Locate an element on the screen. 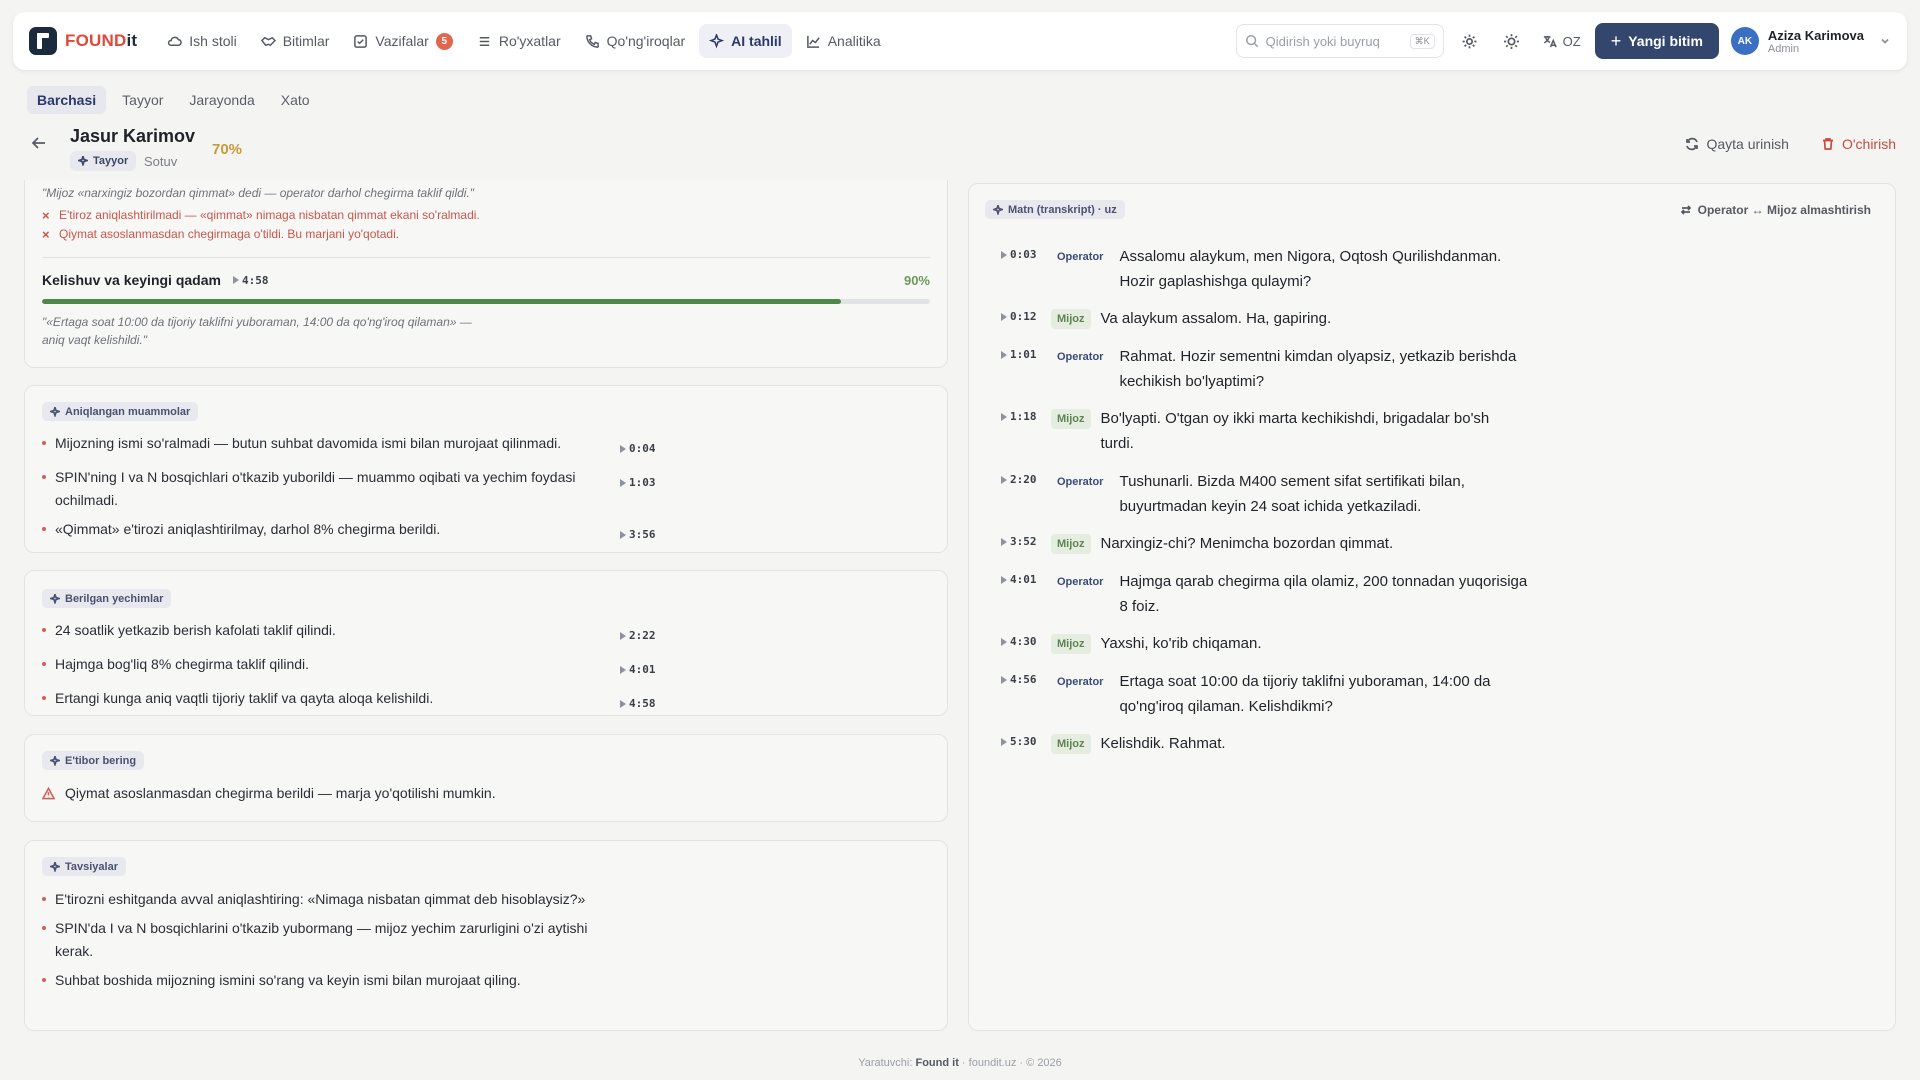 Image resolution: width=1920 pixels, height=1080 pixels. timestamp-link: 3:52 is located at coordinates (1026, 541).